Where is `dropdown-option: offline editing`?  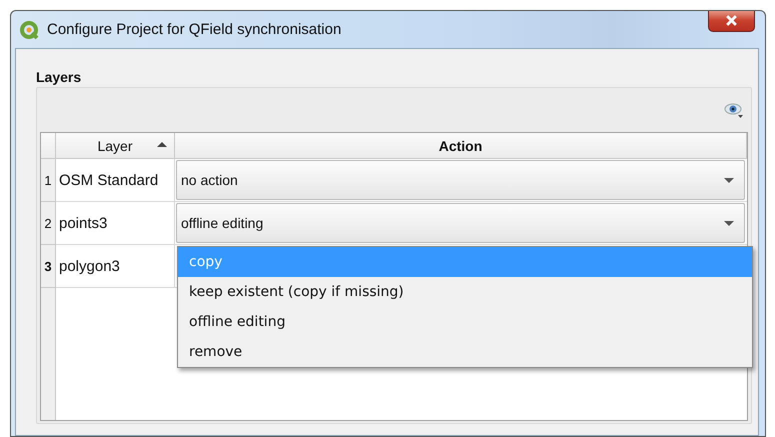 dropdown-option: offline editing is located at coordinates (465, 322).